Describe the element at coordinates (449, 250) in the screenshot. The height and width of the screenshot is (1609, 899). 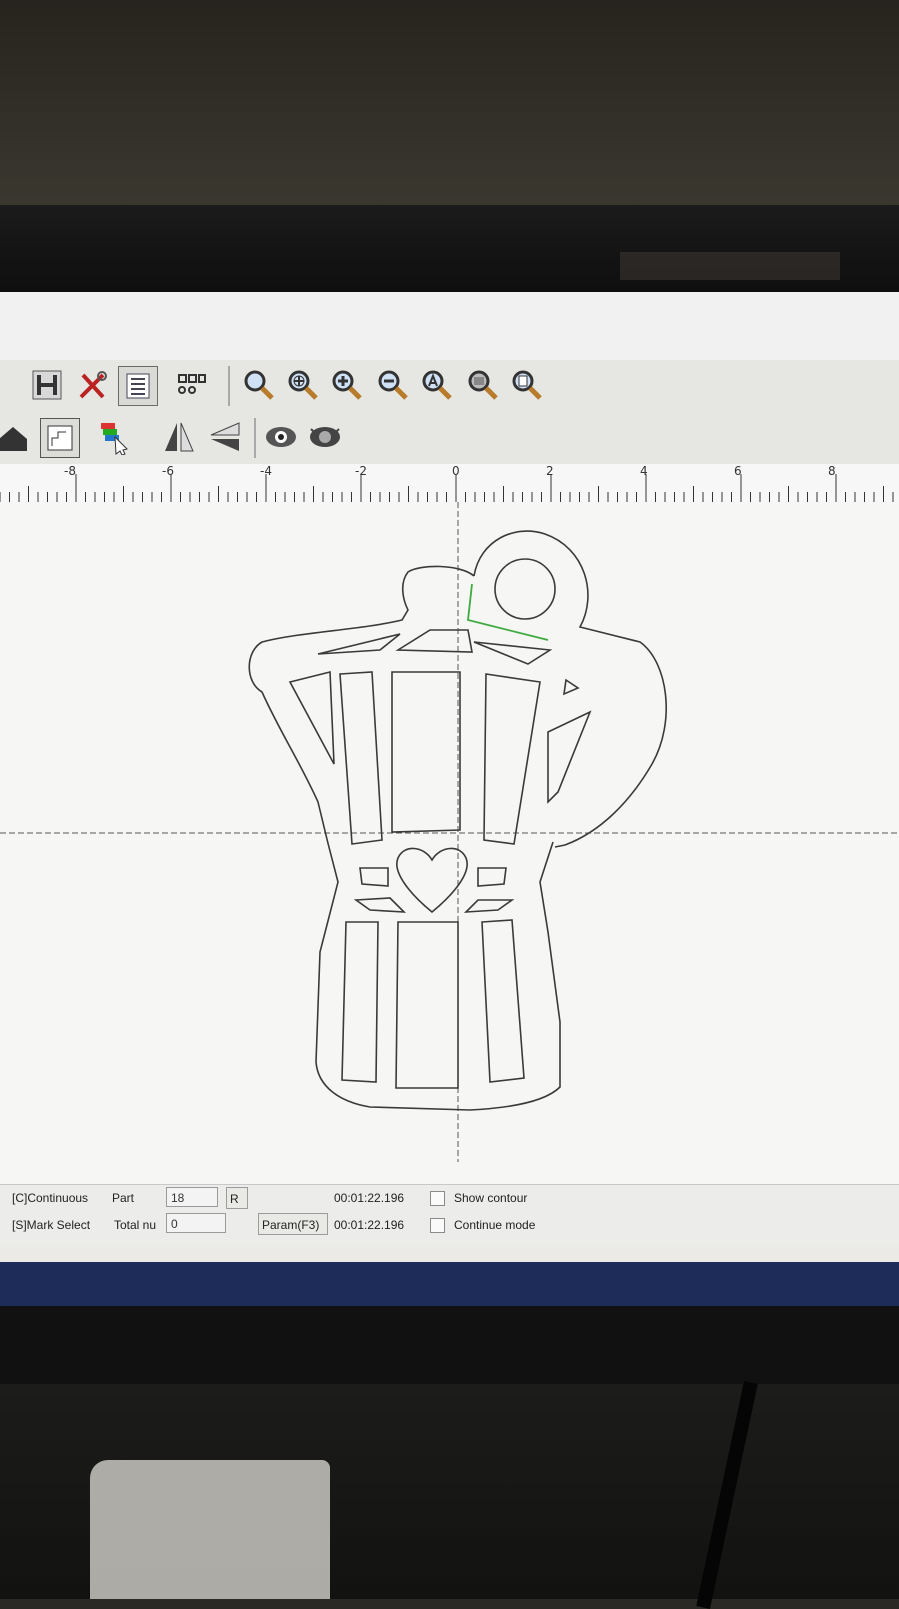
I see `monitor-bezel-top` at that location.